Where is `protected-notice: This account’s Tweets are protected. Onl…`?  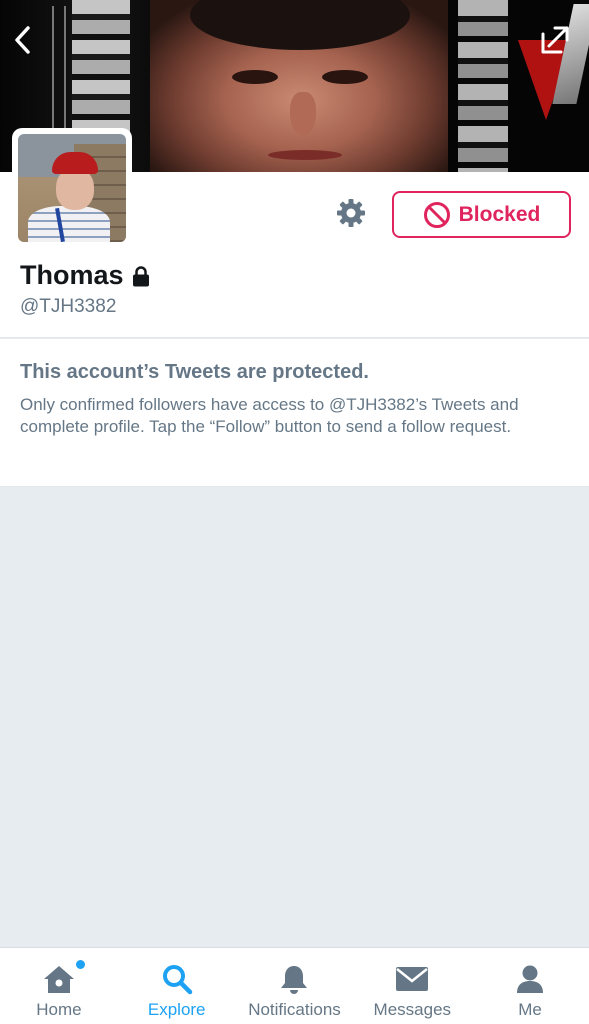
protected-notice: This account’s Tweets are protected. Onl… is located at coordinates (294, 413).